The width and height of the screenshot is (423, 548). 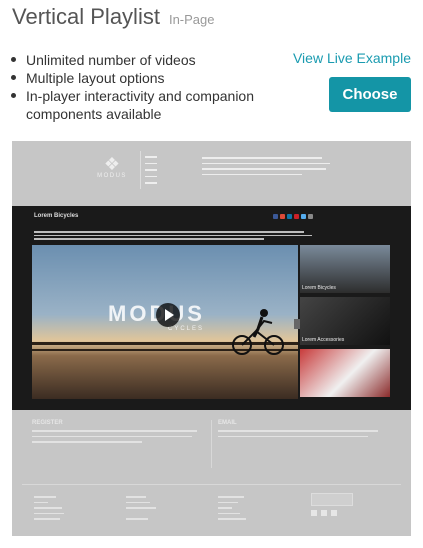 What do you see at coordinates (334, 513) in the screenshot?
I see `vimeo-icon` at bounding box center [334, 513].